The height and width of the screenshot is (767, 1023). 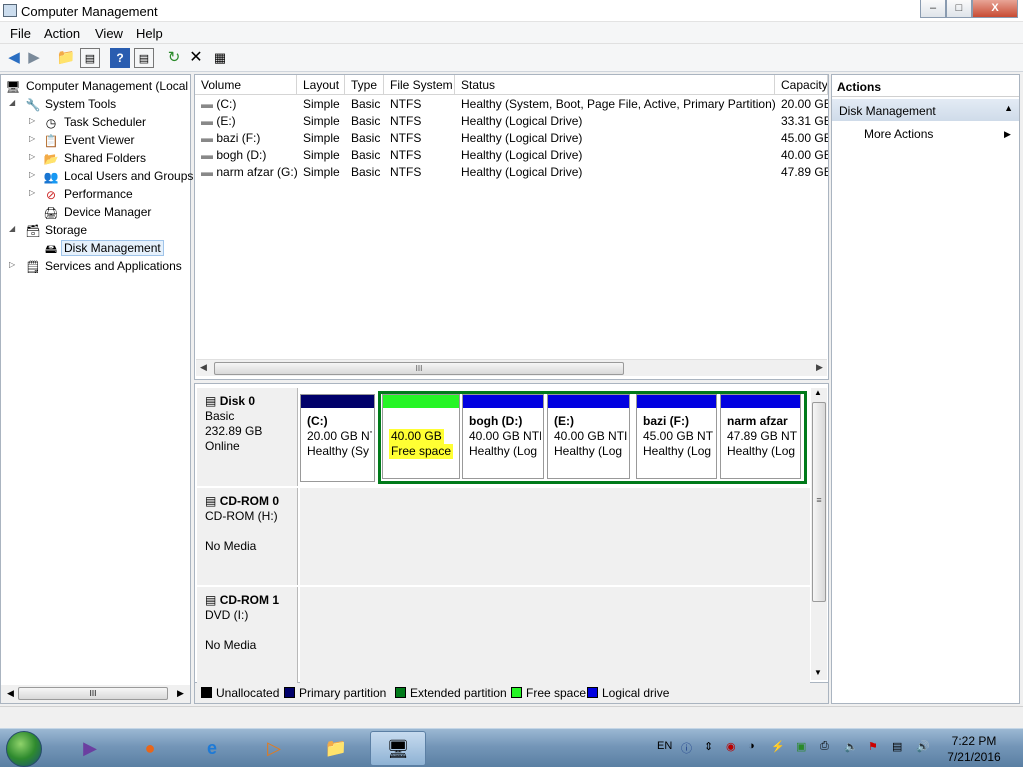 I want to click on cell-capacity: 47.89 GB, so click(x=804, y=172).